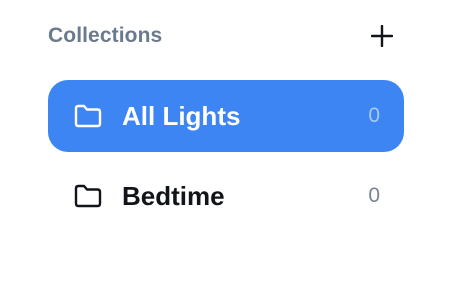  Describe the element at coordinates (173, 195) in the screenshot. I see `collection-item-label: Bedtime` at that location.